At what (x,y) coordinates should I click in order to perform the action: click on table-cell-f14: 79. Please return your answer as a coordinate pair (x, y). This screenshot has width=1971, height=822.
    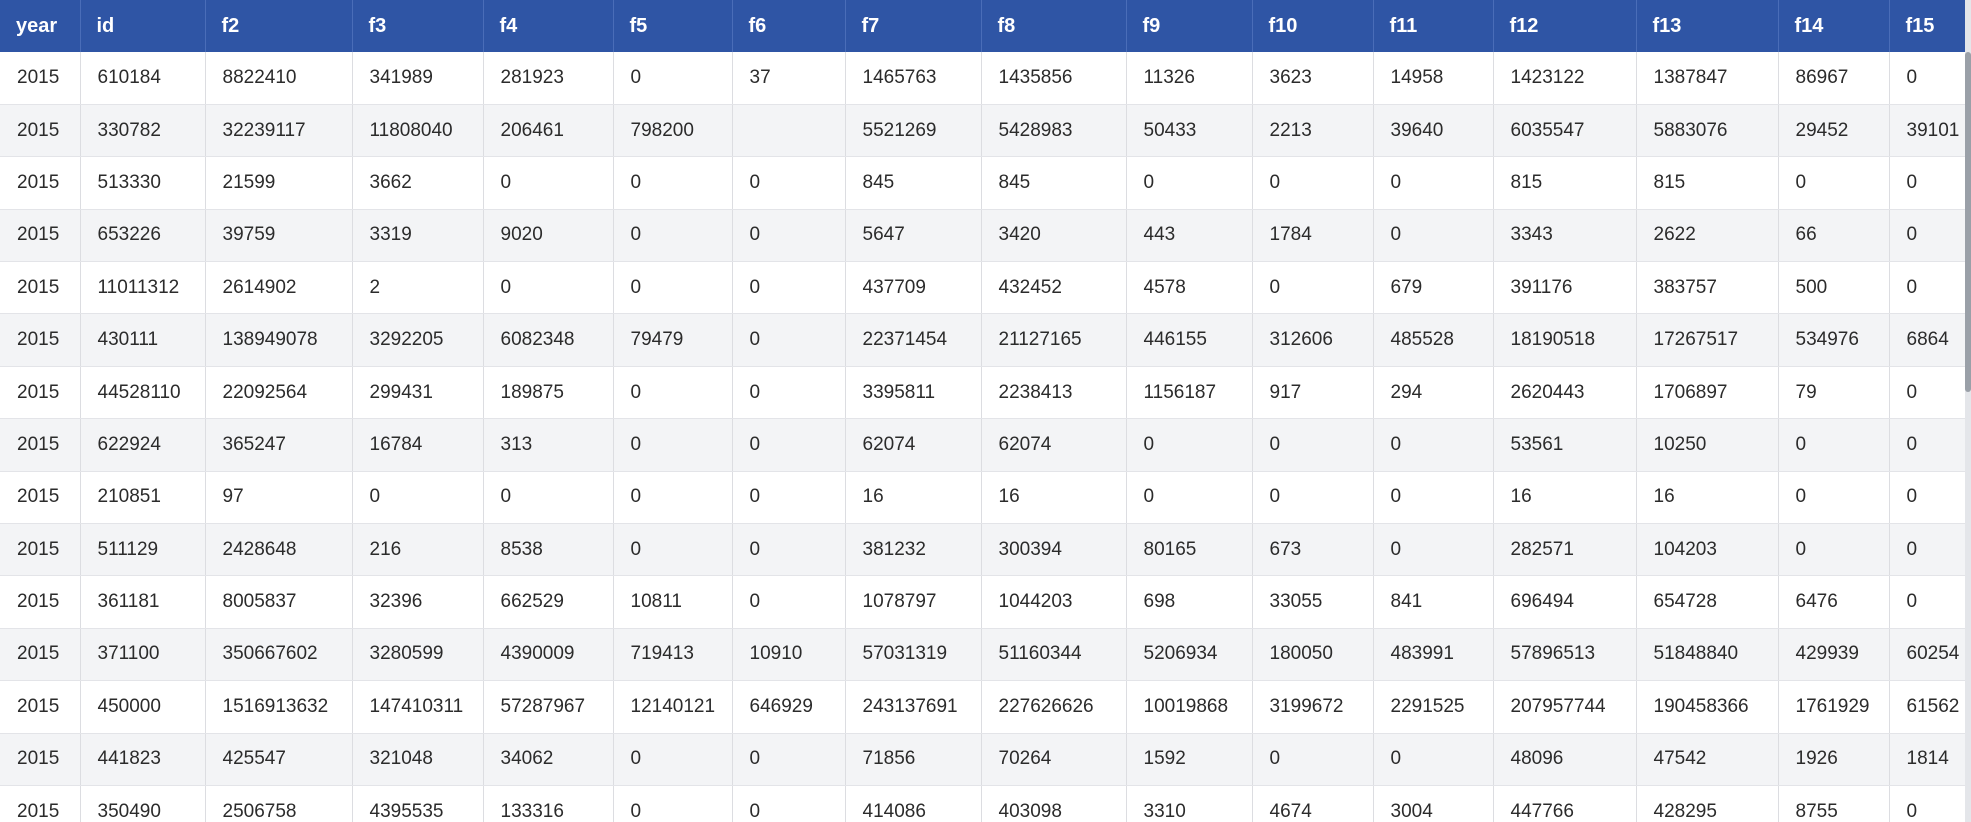
    Looking at the image, I should click on (1834, 393).